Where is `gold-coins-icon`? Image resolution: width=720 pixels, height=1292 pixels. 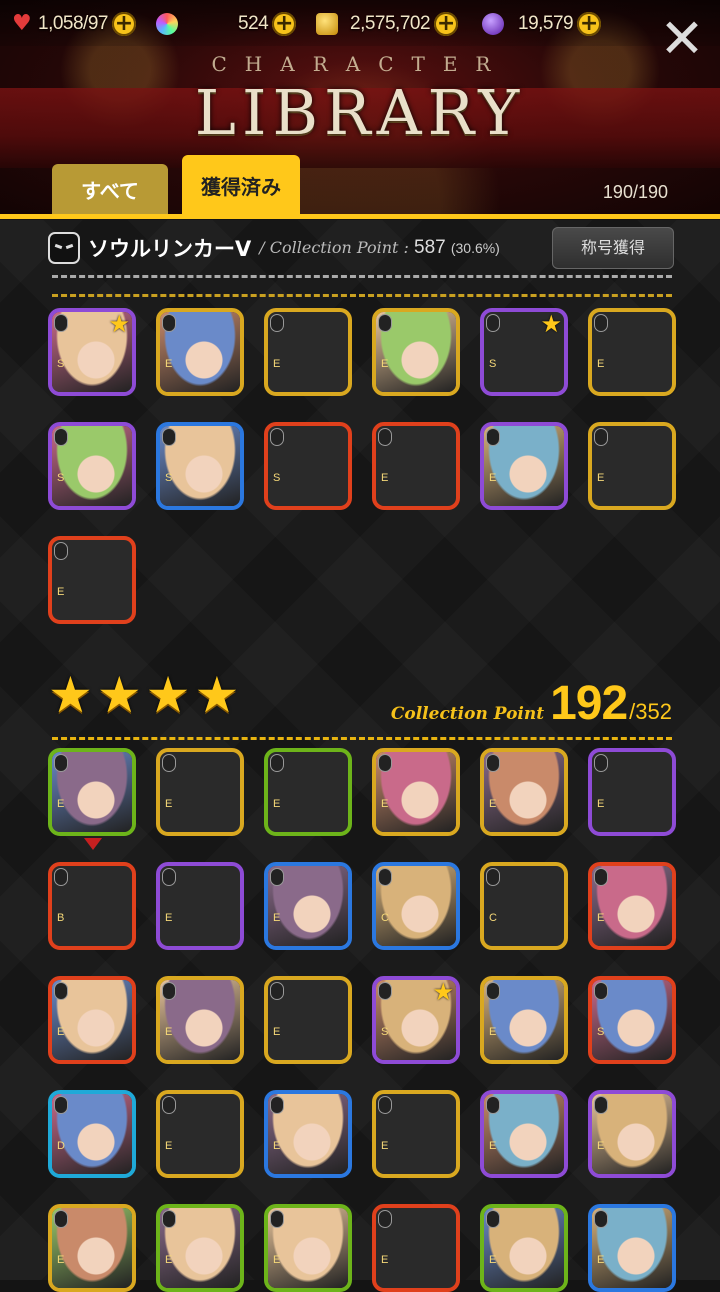 gold-coins-icon is located at coordinates (327, 24).